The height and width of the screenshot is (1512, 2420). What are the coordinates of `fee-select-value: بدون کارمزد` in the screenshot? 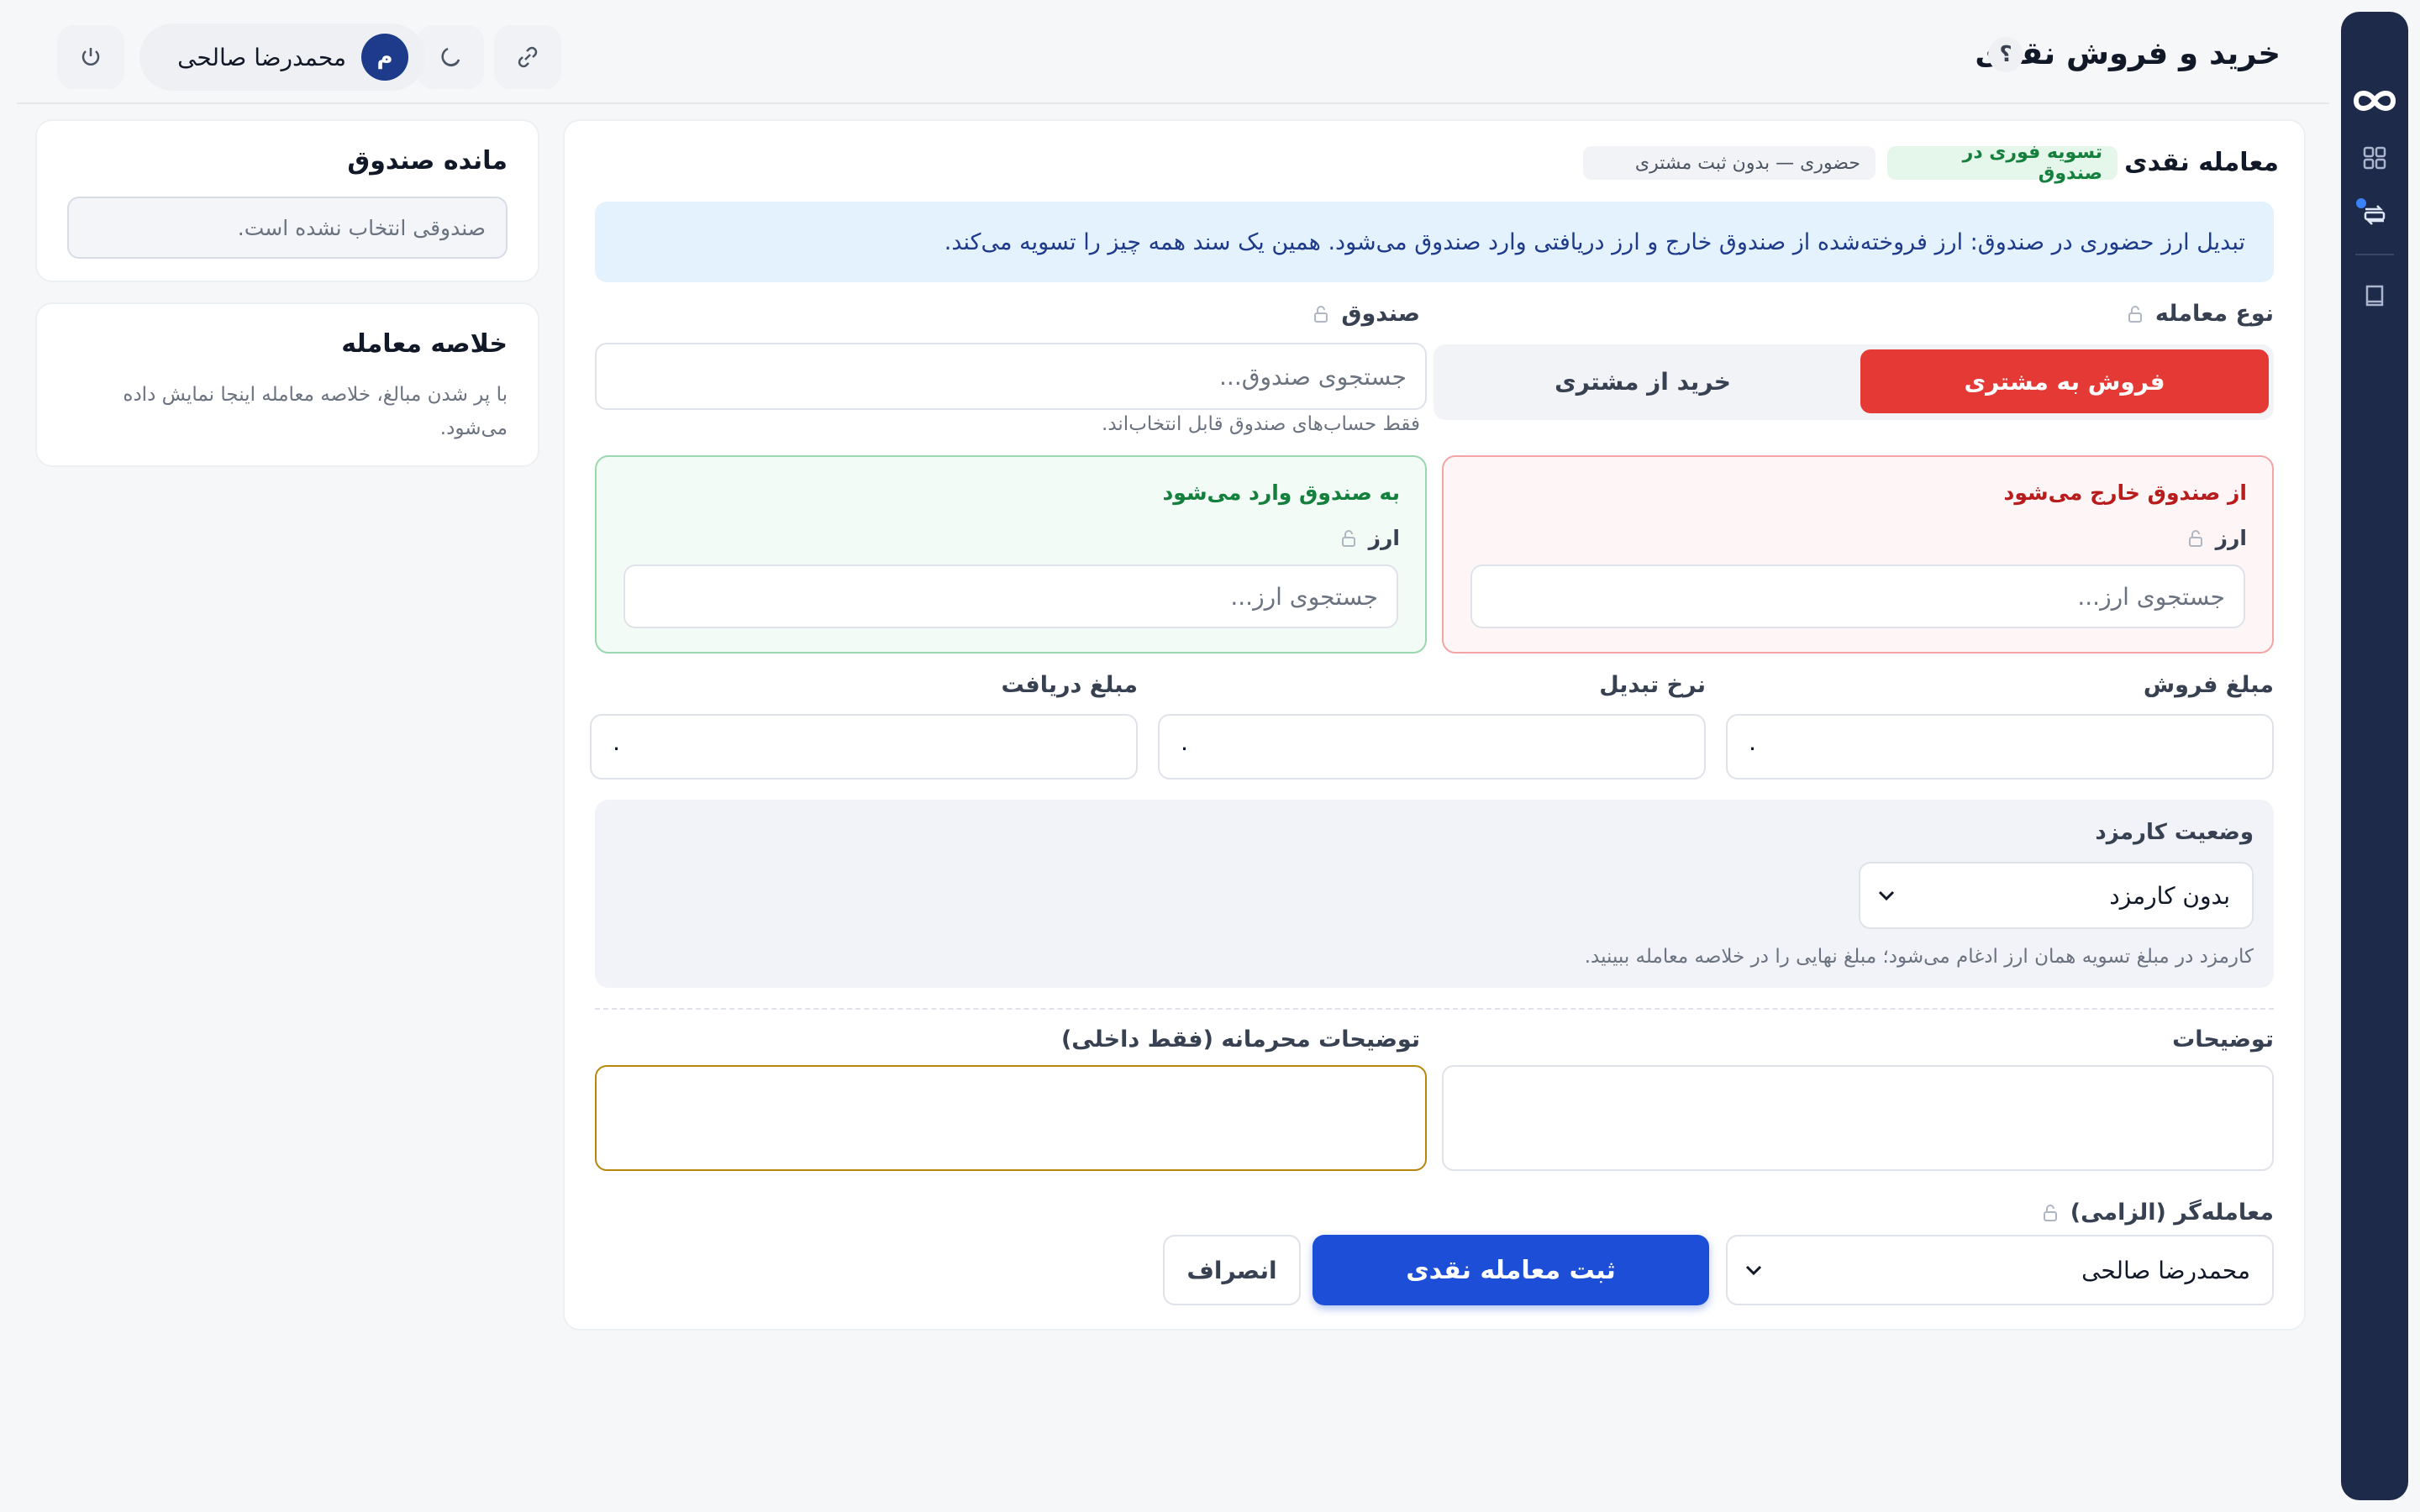 It's located at (2169, 895).